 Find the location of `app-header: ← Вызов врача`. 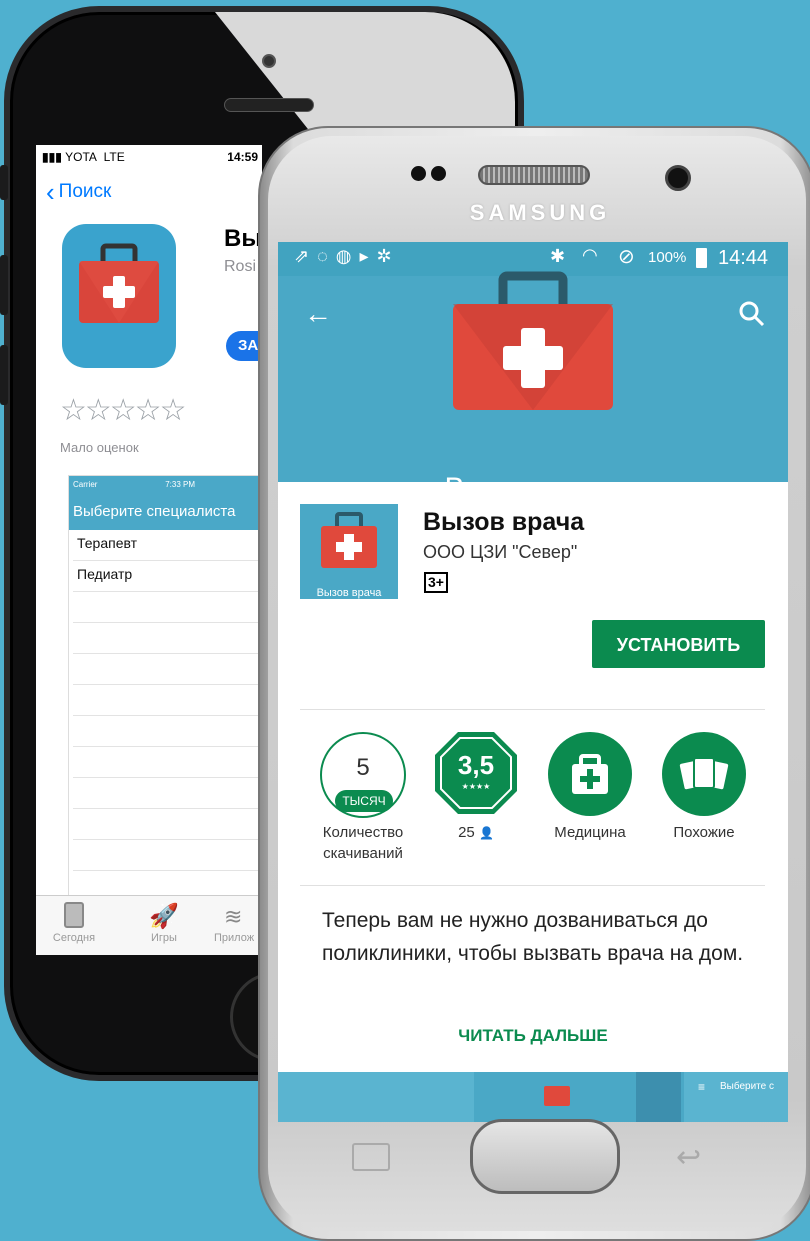

app-header: ← Вызов врача is located at coordinates (533, 388).